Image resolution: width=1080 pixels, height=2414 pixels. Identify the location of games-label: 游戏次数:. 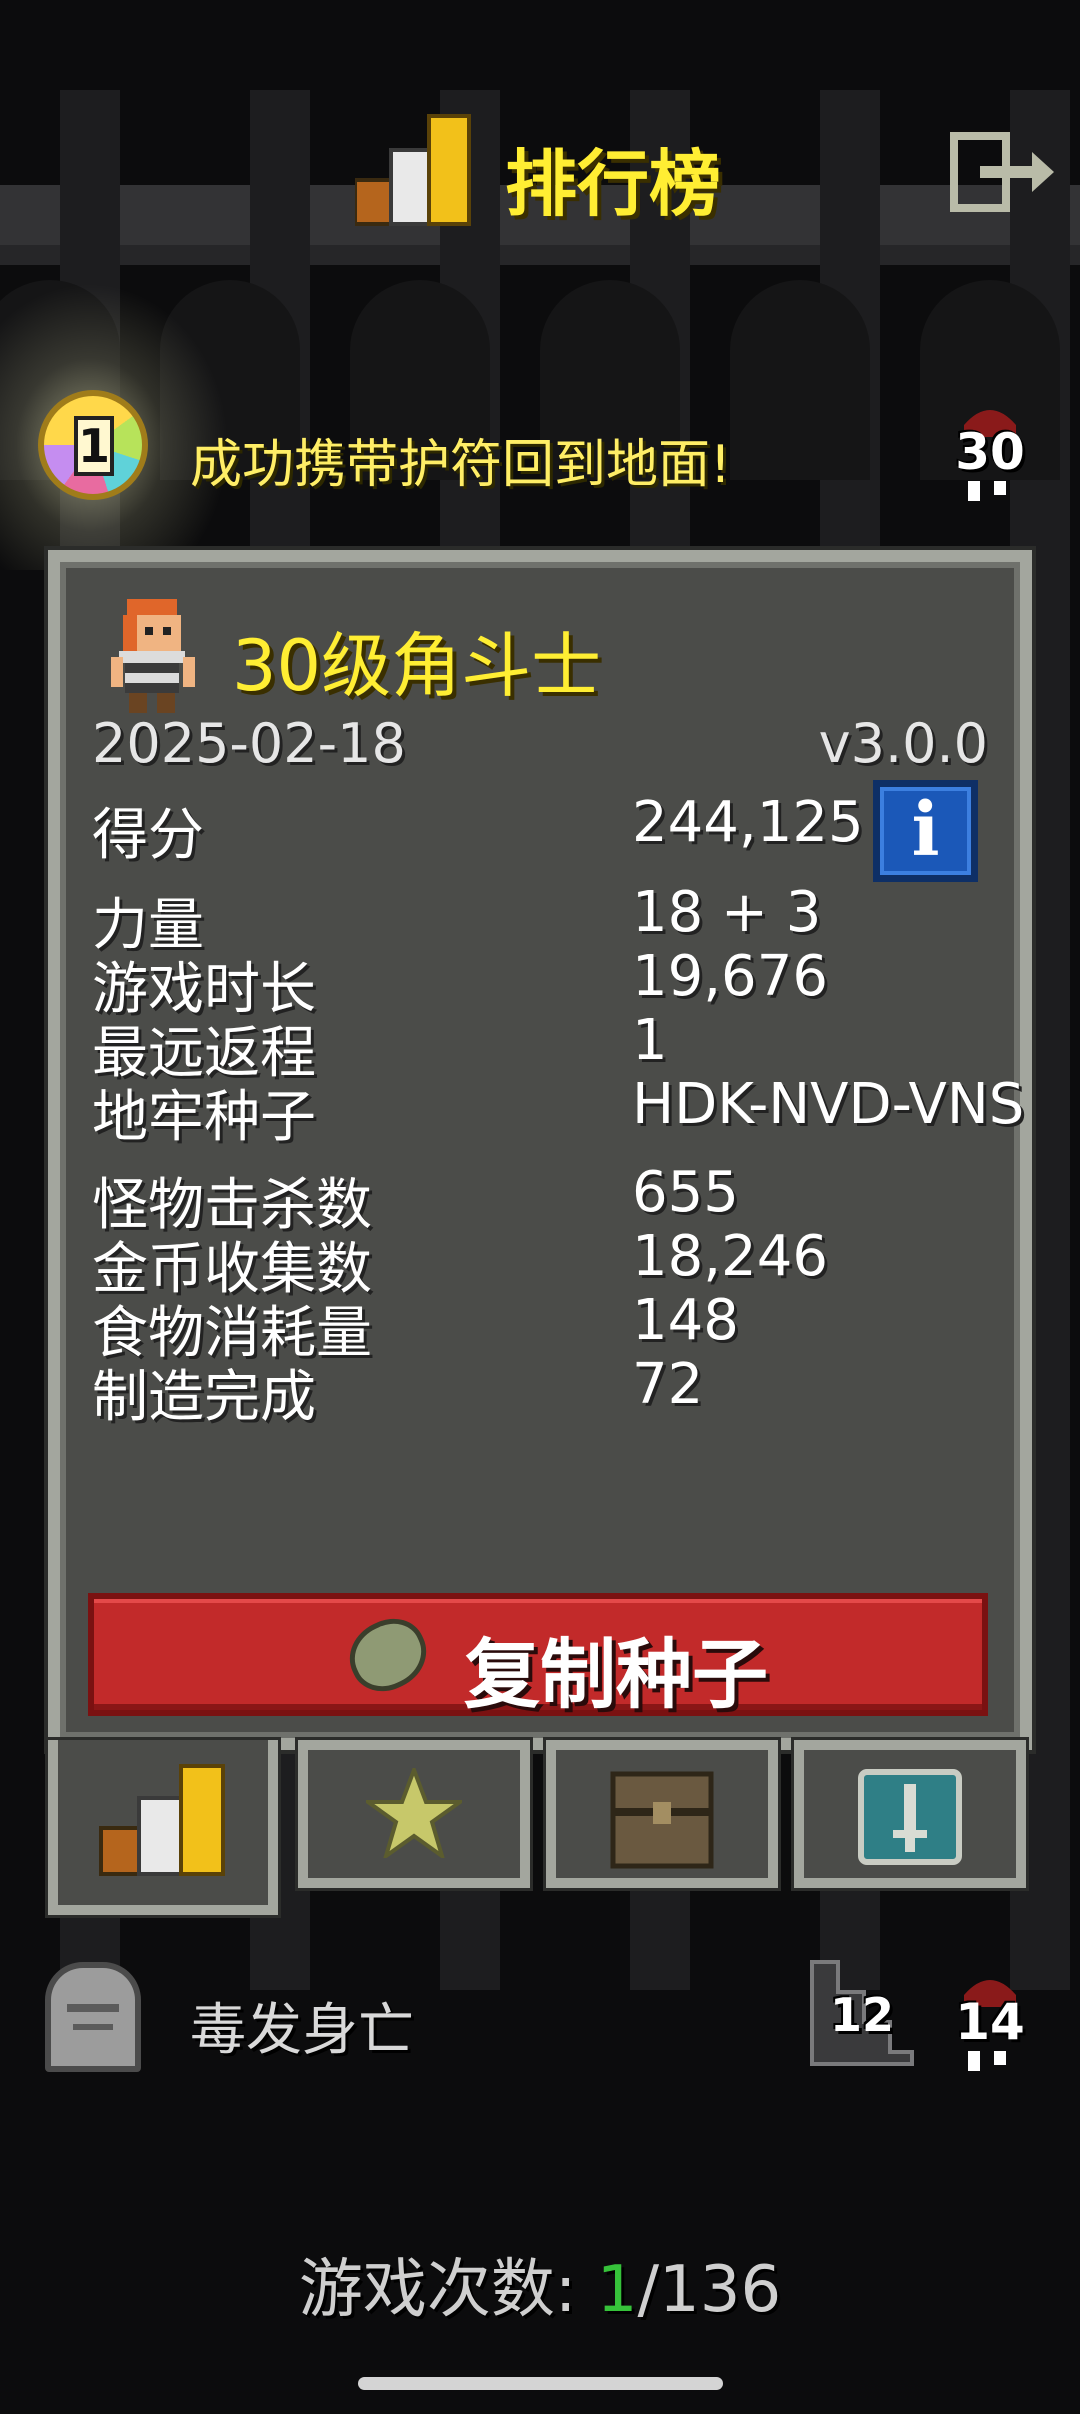
(447, 2290).